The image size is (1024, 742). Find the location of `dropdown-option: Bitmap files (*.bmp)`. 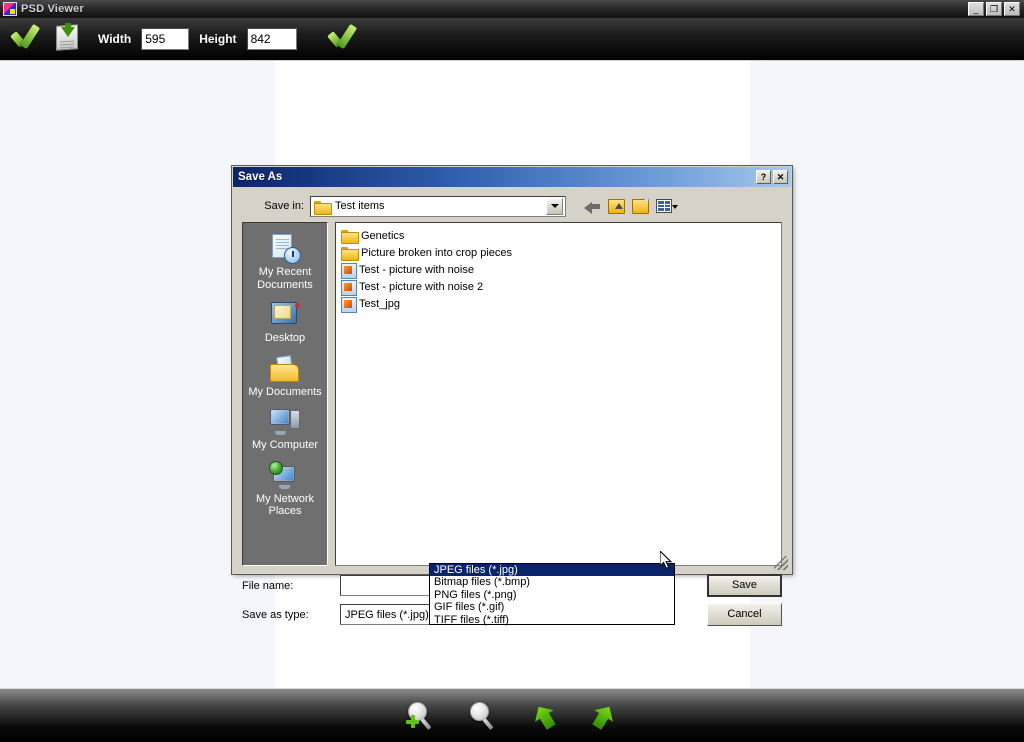

dropdown-option: Bitmap files (*.bmp) is located at coordinates (552, 582).